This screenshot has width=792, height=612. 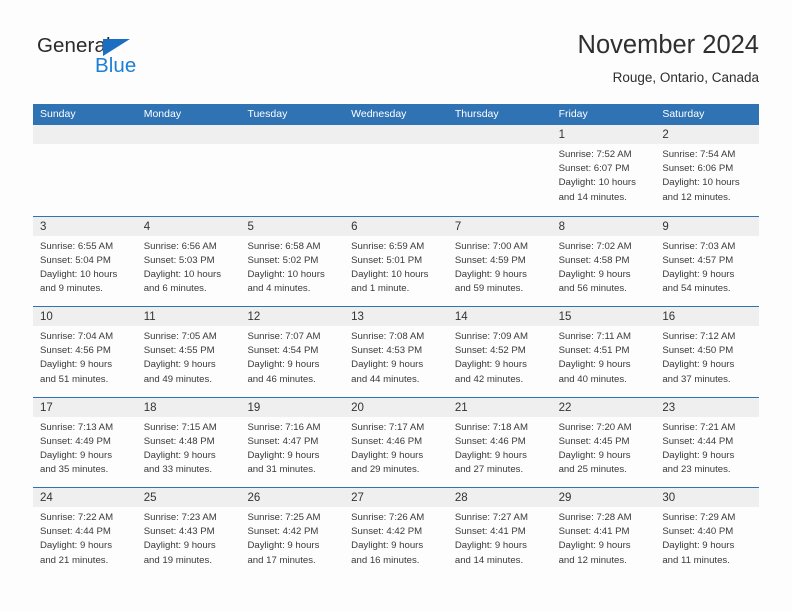 What do you see at coordinates (565, 407) in the screenshot?
I see `day-number: 22` at bounding box center [565, 407].